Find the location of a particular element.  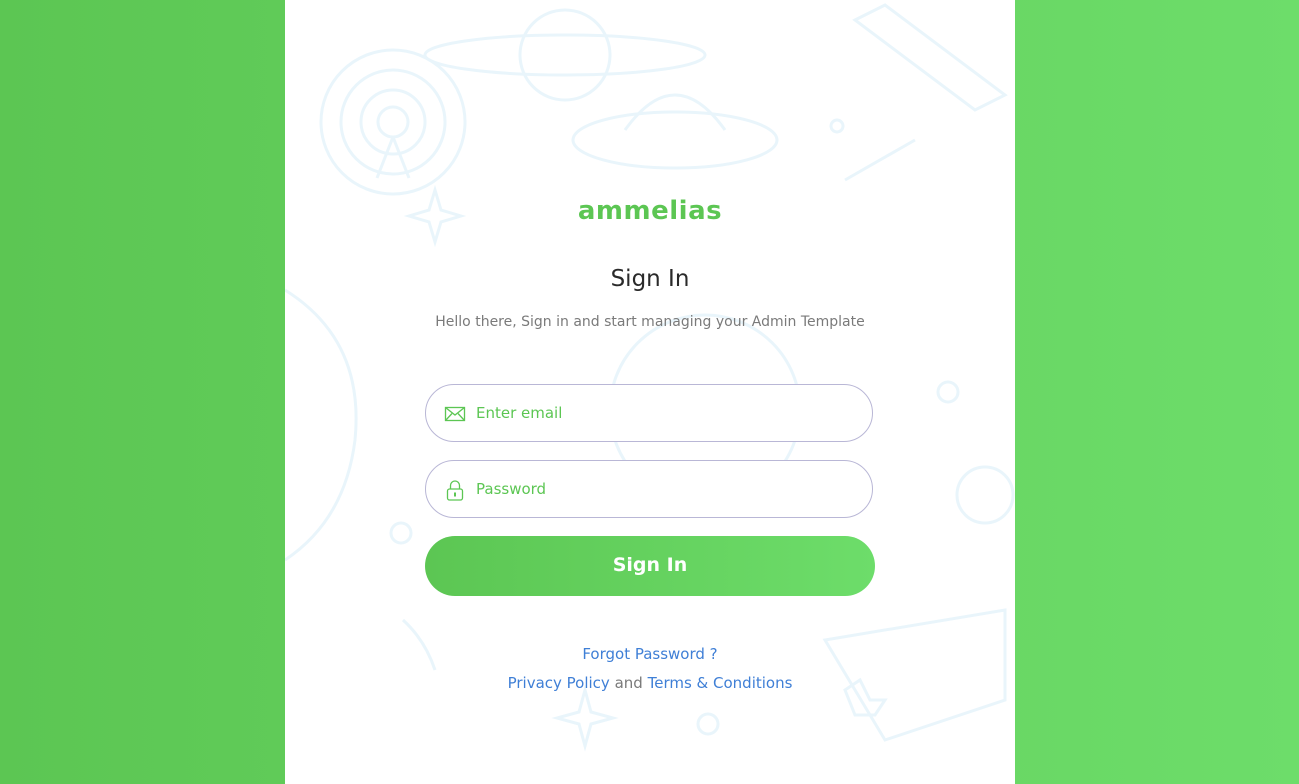

sign-in-button: Sign In is located at coordinates (650, 566).